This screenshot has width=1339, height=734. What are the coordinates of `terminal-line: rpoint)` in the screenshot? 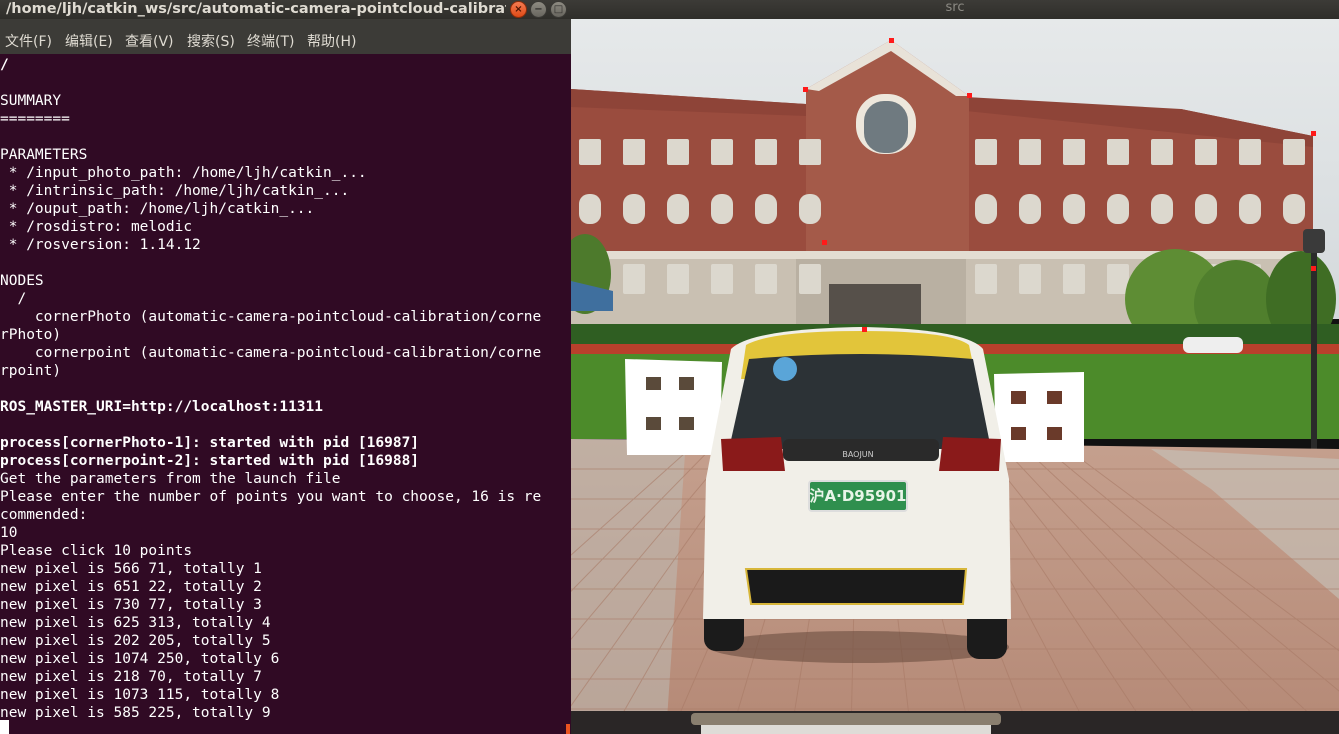 It's located at (31, 371).